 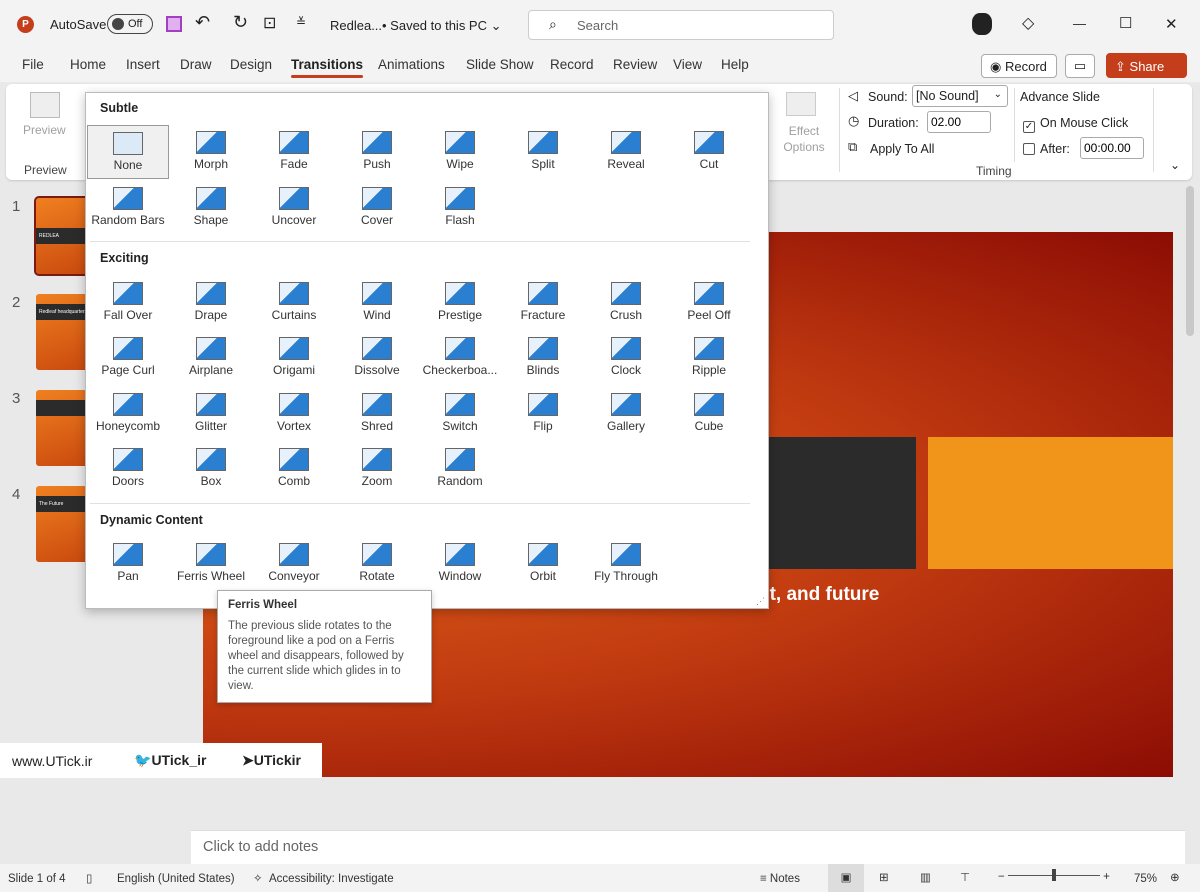 I want to click on minimize-button: —, so click(x=1079, y=23).